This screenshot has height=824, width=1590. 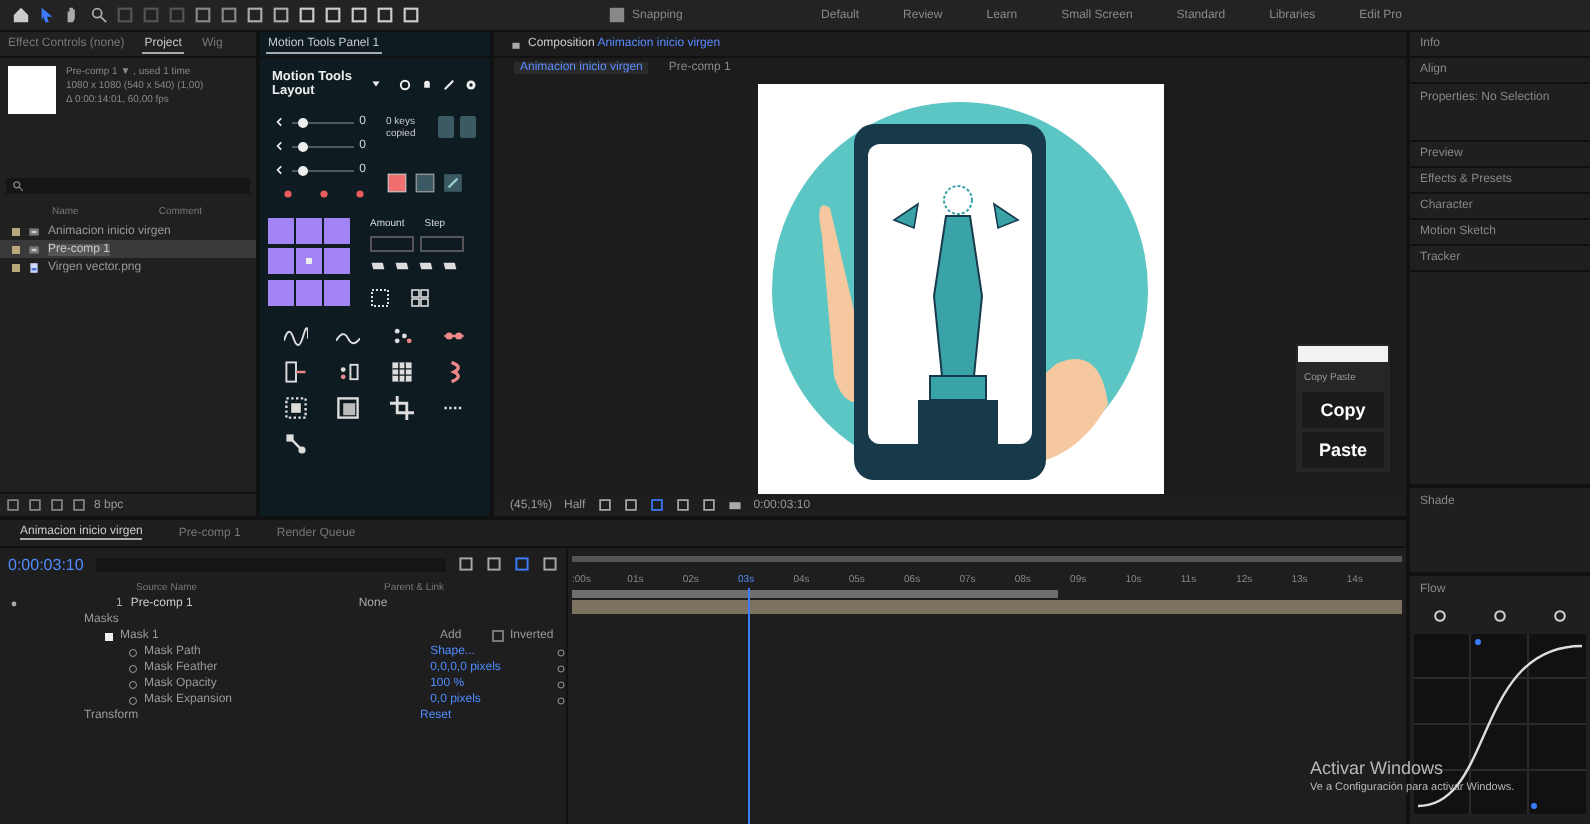 I want to click on camera-icon, so click(x=734, y=505).